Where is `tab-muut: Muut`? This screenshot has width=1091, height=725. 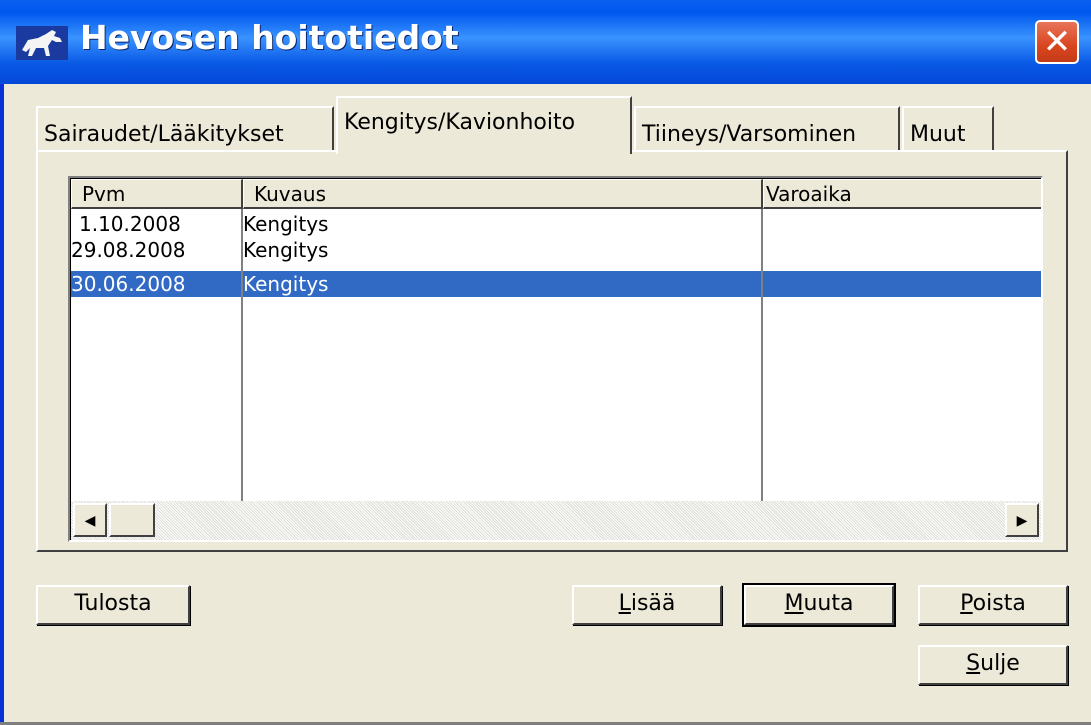 tab-muut: Muut is located at coordinates (948, 129).